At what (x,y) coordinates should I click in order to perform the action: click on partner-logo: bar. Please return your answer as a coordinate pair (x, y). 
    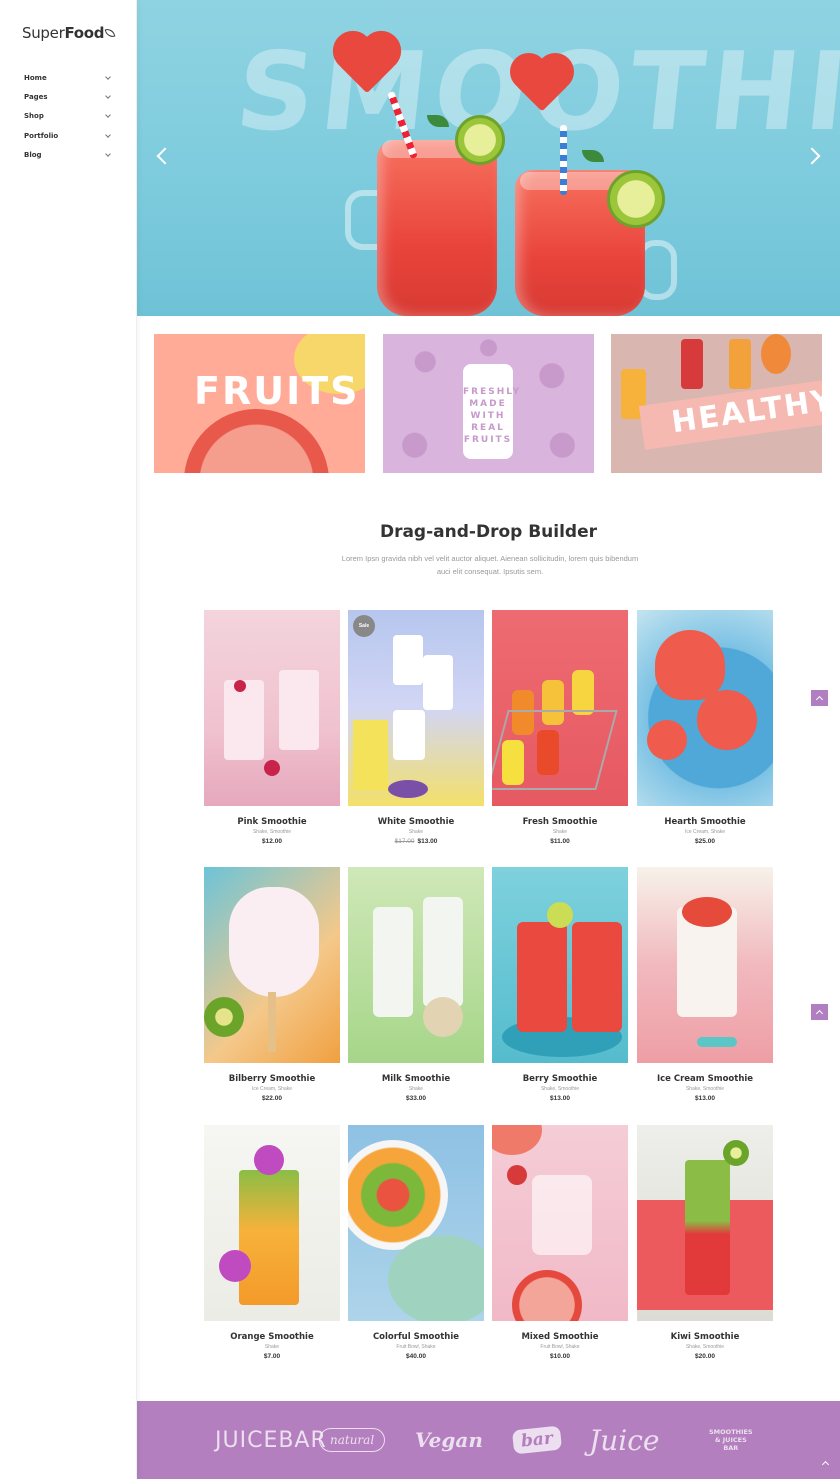
    Looking at the image, I should click on (536, 1440).